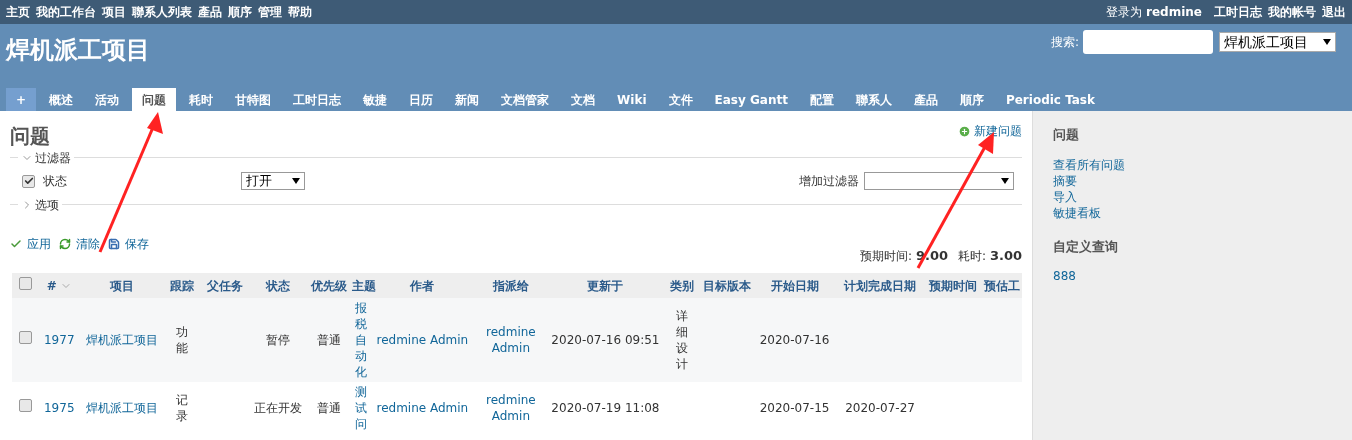 Image resolution: width=1352 pixels, height=440 pixels. I want to click on project-tab: 新闻, so click(467, 99).